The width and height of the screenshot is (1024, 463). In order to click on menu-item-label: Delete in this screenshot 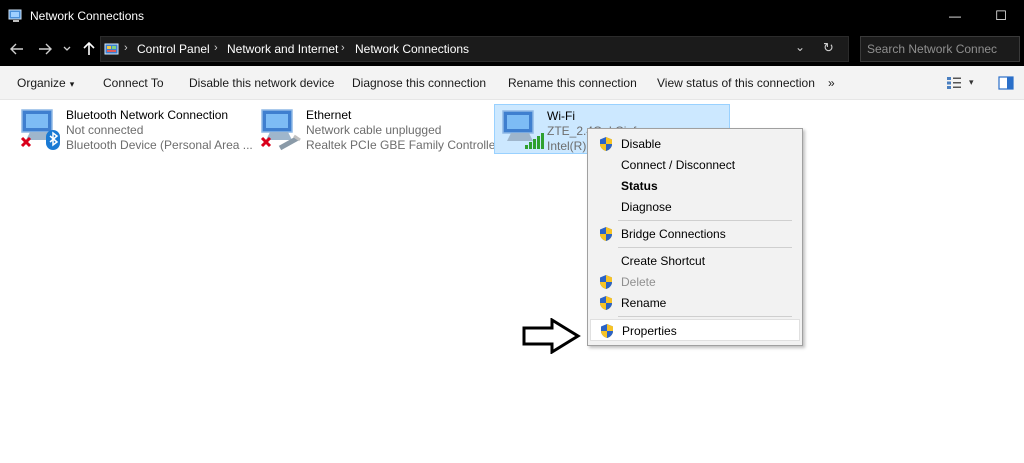, I will do `click(638, 282)`.